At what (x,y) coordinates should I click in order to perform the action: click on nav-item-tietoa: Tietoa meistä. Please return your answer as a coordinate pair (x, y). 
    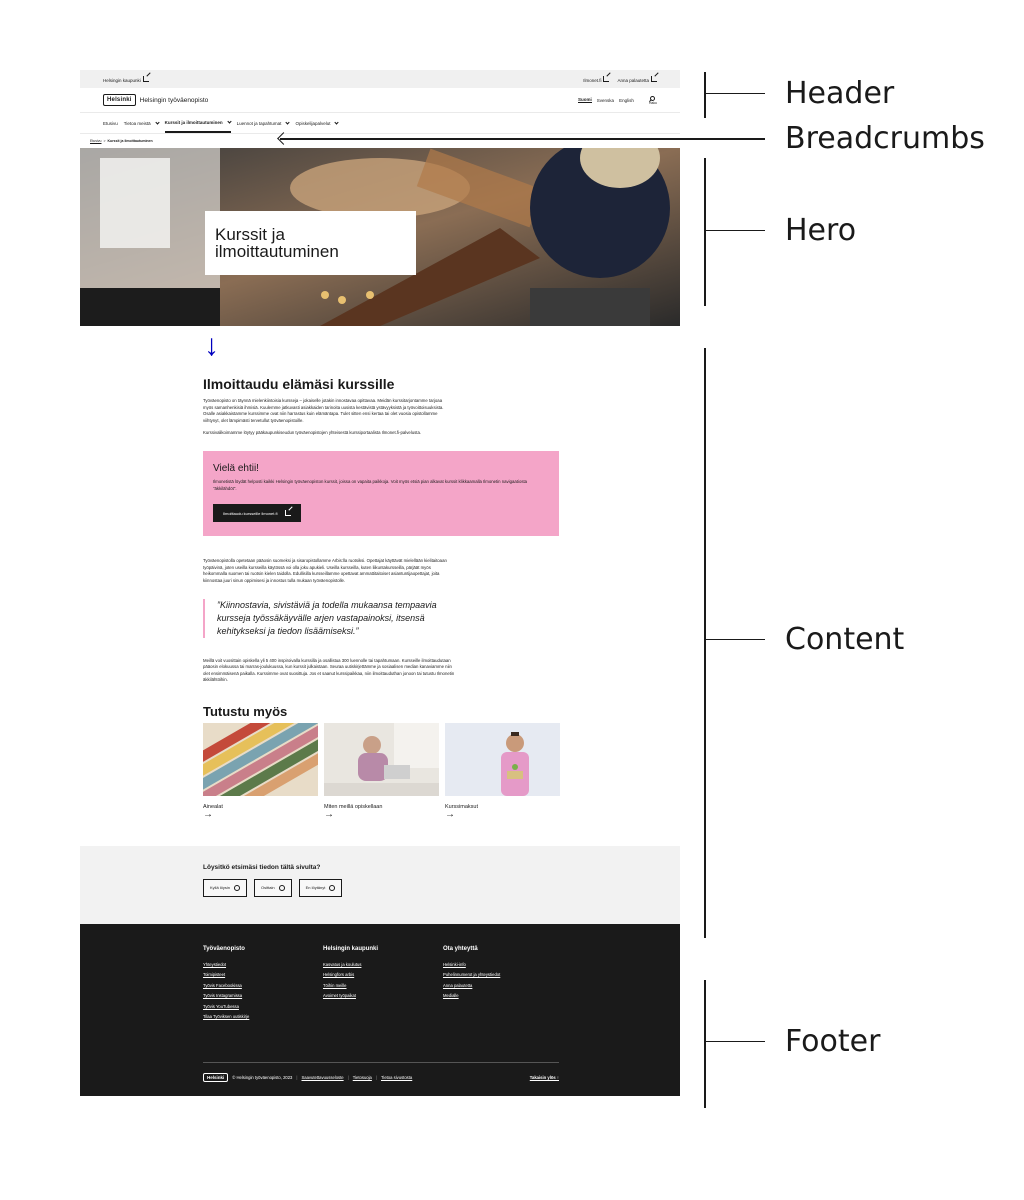
    Looking at the image, I should click on (141, 123).